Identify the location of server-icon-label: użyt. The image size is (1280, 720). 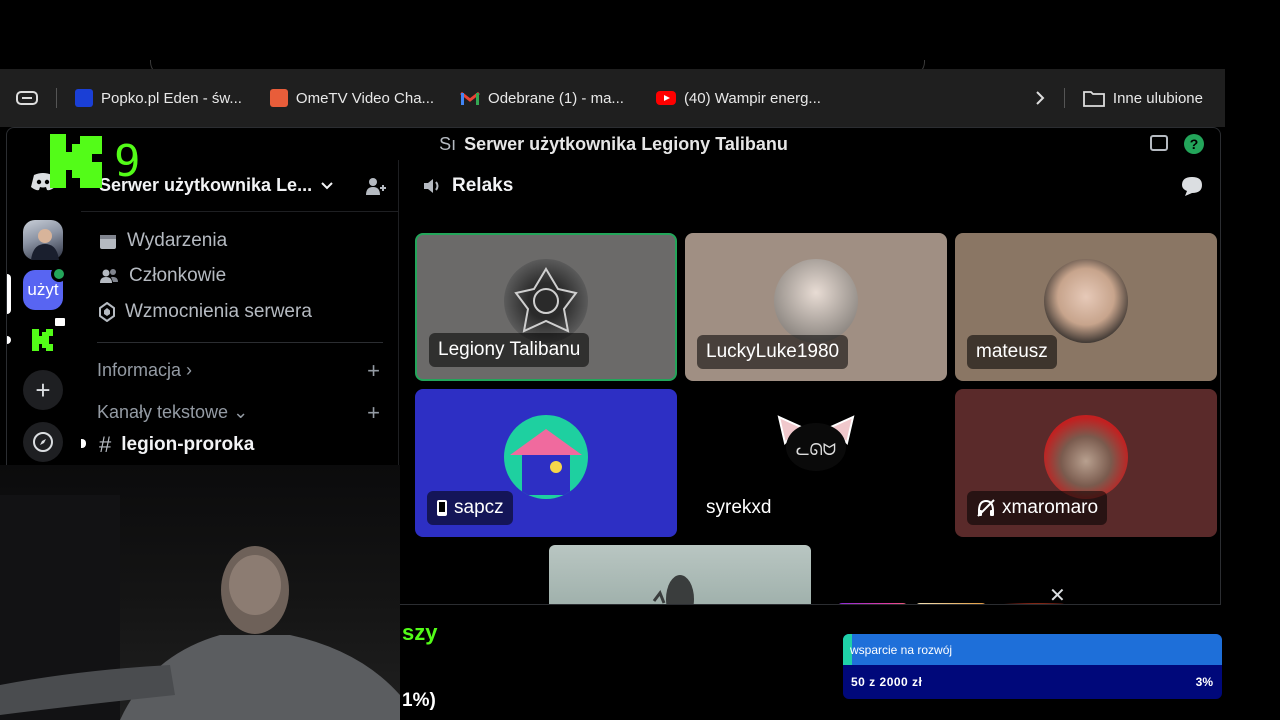
(43, 289).